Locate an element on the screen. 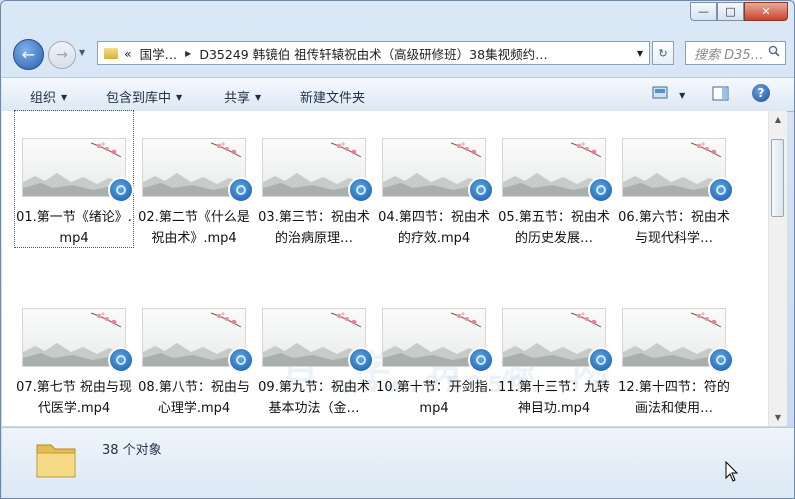 The height and width of the screenshot is (499, 795). file-item: 07.第七节 祝由与现代医学.mp4 is located at coordinates (74, 350).